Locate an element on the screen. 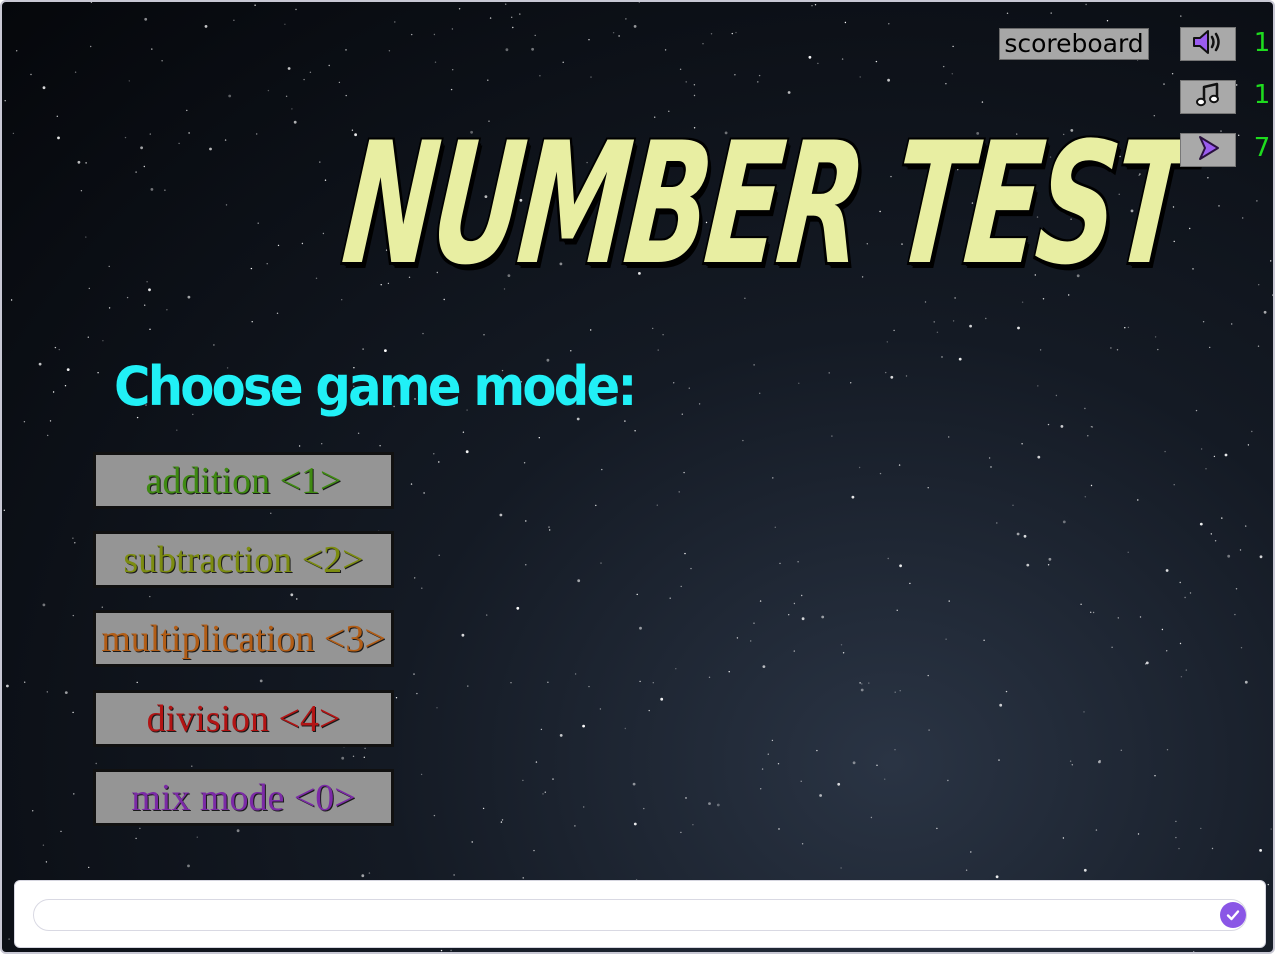 The width and height of the screenshot is (1275, 954). speed-button is located at coordinates (1208, 150).